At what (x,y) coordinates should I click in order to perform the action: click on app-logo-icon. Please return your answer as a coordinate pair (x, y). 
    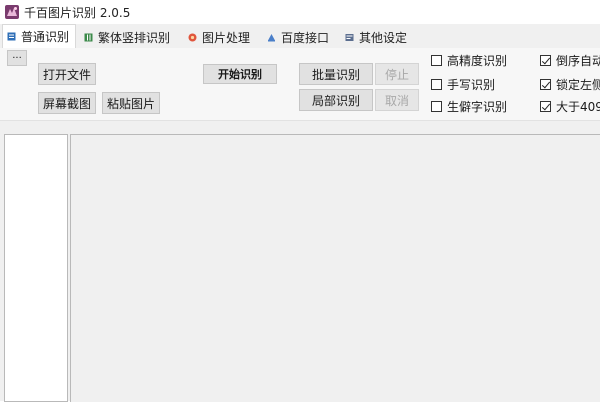
    Looking at the image, I should click on (12, 12).